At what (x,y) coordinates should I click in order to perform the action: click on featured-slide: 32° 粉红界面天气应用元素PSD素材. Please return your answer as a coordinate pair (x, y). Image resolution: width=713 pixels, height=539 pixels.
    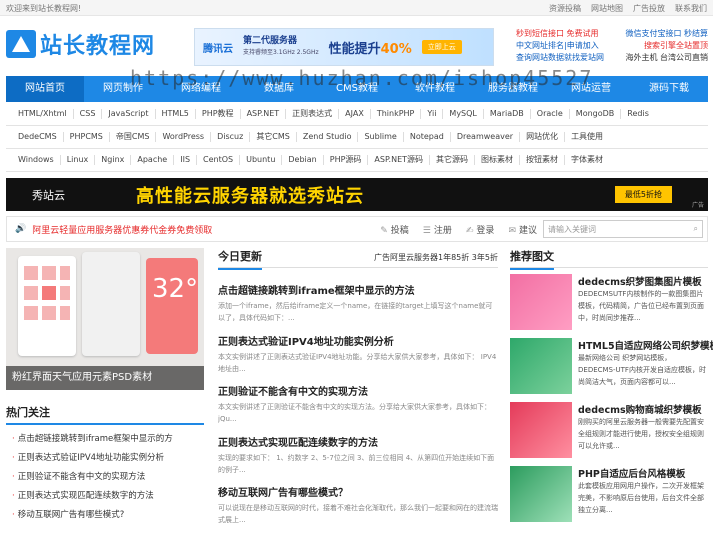
    Looking at the image, I should click on (105, 319).